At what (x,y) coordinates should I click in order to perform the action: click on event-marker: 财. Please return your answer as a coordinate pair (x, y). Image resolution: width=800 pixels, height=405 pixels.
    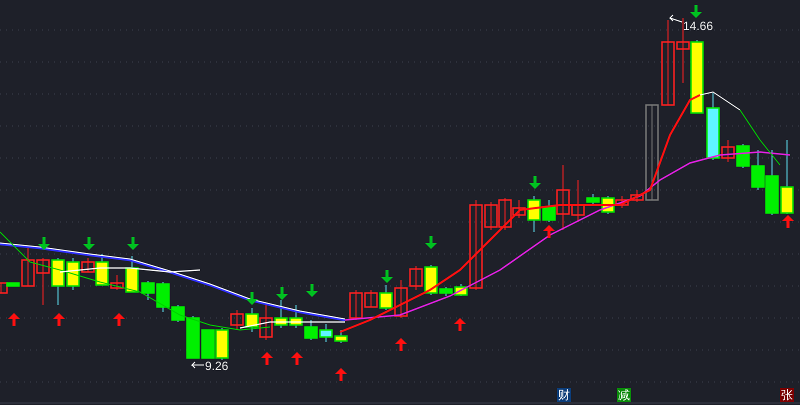
    Looking at the image, I should click on (564, 395).